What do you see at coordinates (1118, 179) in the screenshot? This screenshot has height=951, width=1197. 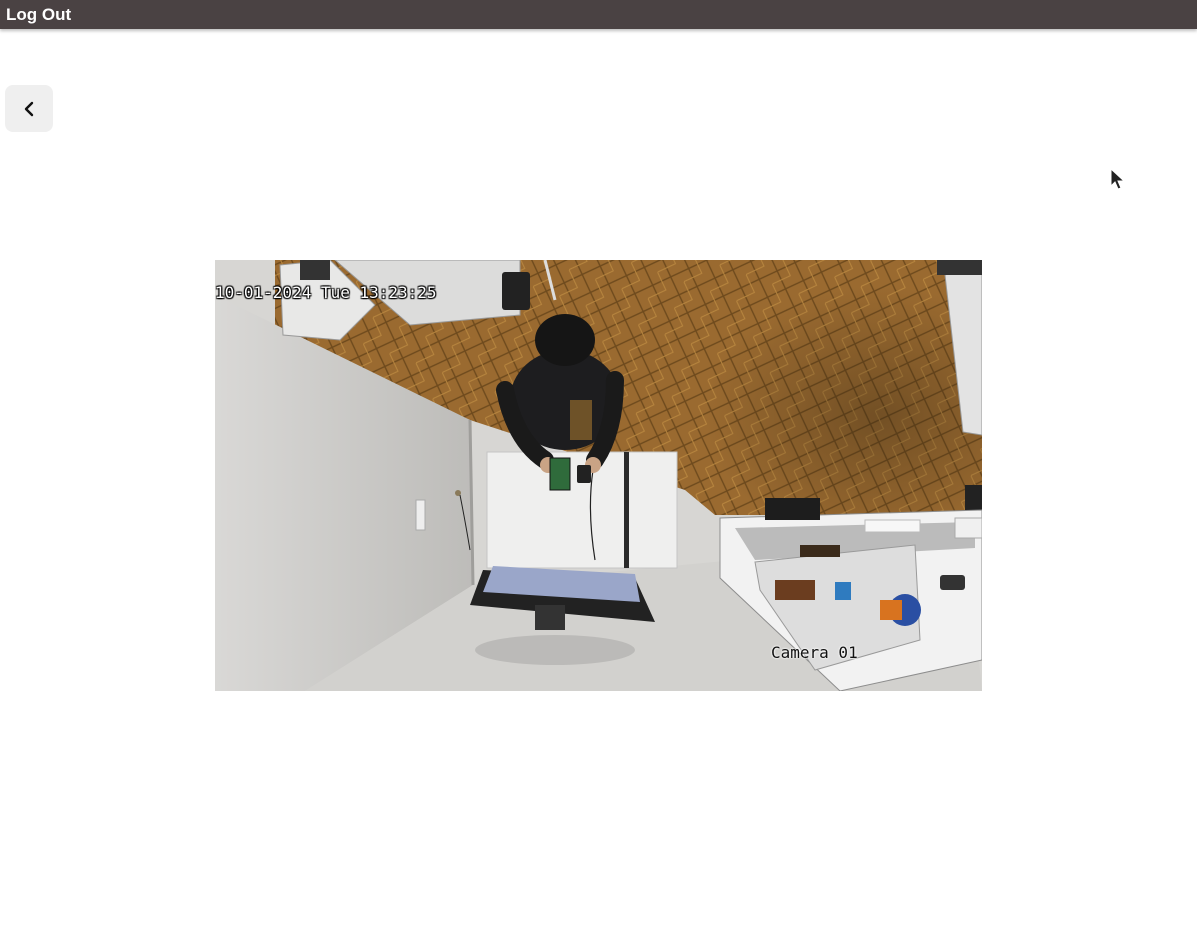 I see `mouse-cursor-icon` at bounding box center [1118, 179].